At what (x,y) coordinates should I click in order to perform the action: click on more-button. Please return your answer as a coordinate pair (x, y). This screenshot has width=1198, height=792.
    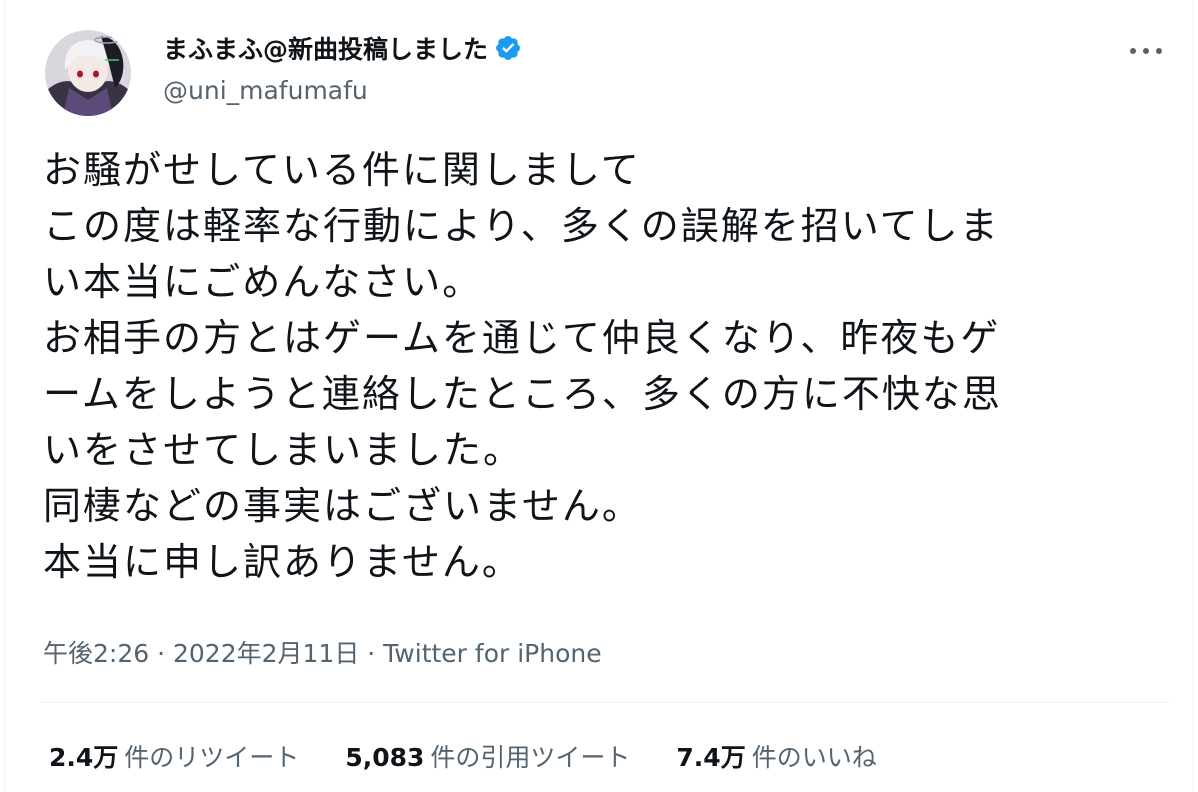
    Looking at the image, I should click on (1146, 51).